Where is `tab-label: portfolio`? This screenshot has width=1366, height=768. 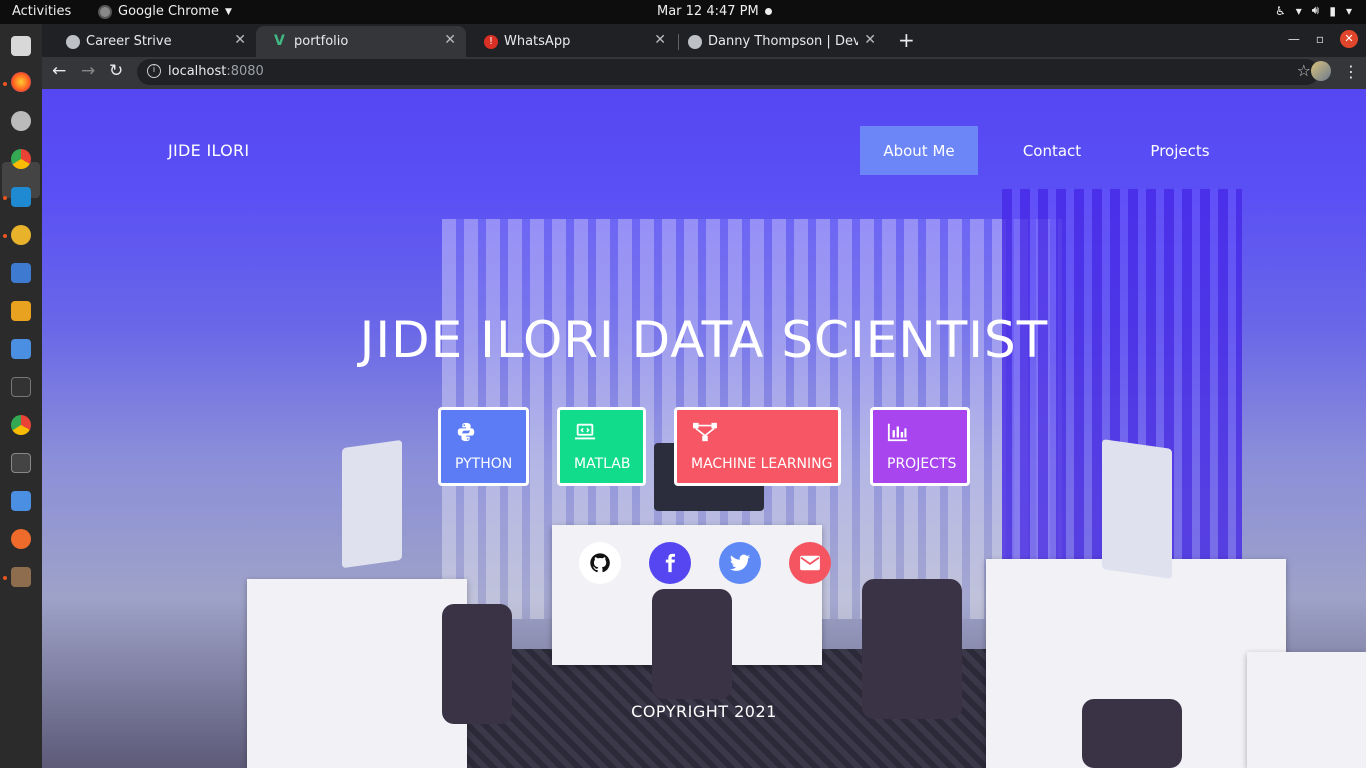 tab-label: portfolio is located at coordinates (321, 41).